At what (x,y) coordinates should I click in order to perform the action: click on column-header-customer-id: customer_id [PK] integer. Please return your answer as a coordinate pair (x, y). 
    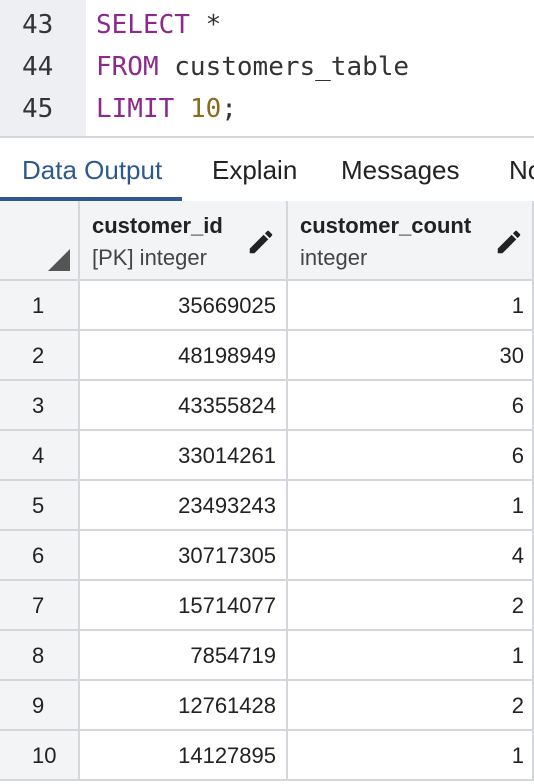
    Looking at the image, I should click on (184, 241).